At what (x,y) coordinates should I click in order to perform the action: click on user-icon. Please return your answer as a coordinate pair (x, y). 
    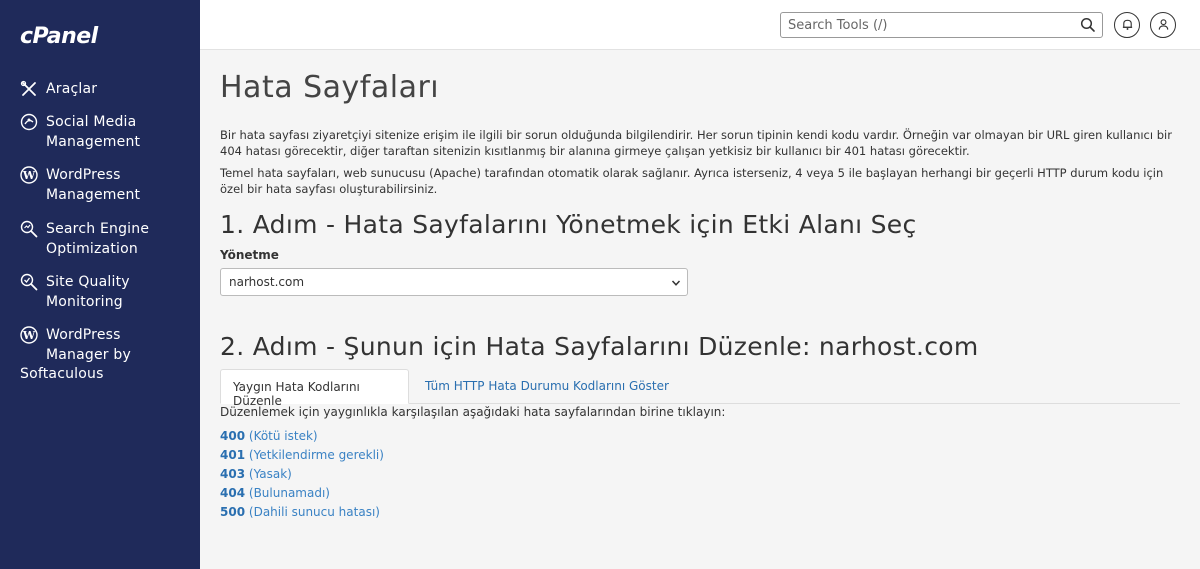
    Looking at the image, I should click on (1163, 25).